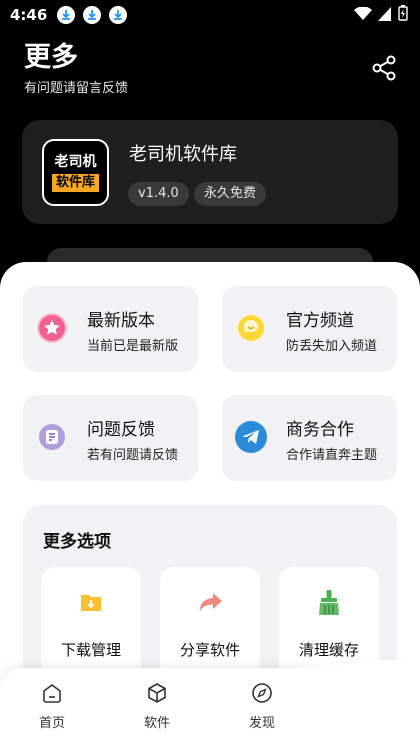  What do you see at coordinates (210, 172) in the screenshot?
I see `app-info-card: 老司机 软件库 老司机软件库 v1.4.0 永久免费` at bounding box center [210, 172].